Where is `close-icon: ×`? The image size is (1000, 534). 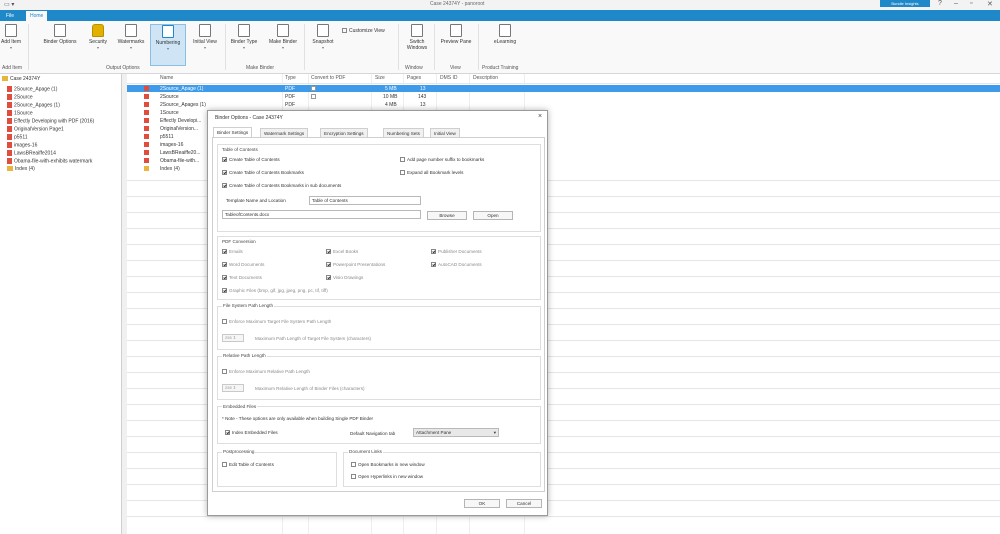 close-icon: × is located at coordinates (540, 116).